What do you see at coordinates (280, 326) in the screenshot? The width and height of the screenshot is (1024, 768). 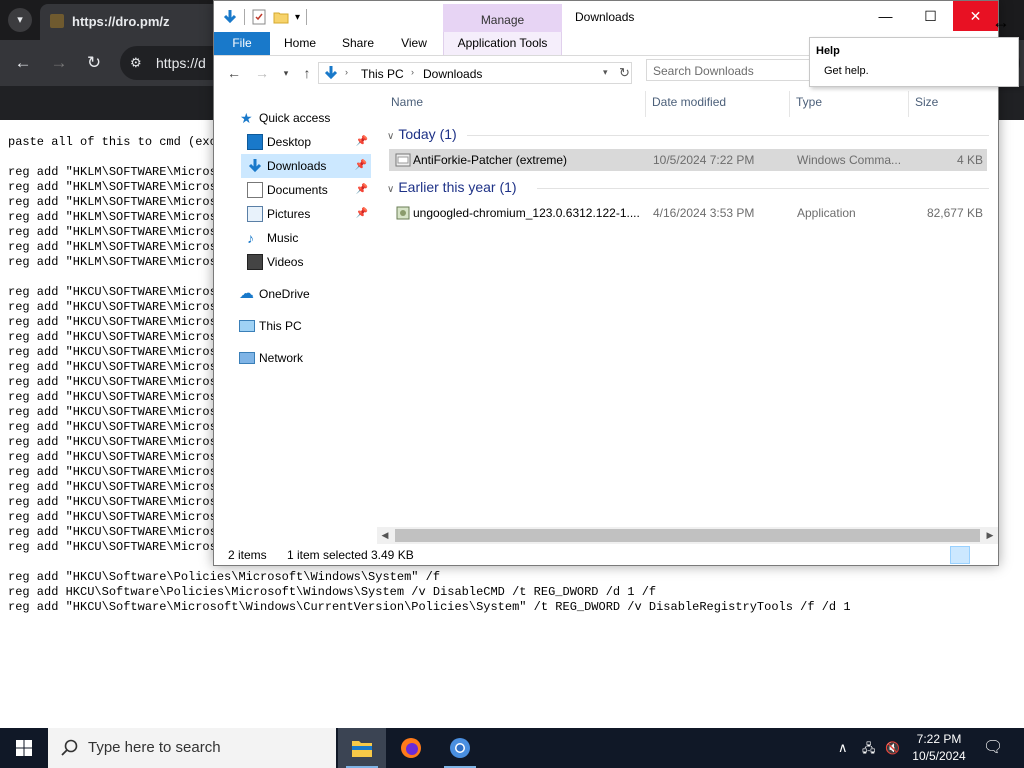 I see `nav-label: This PC` at bounding box center [280, 326].